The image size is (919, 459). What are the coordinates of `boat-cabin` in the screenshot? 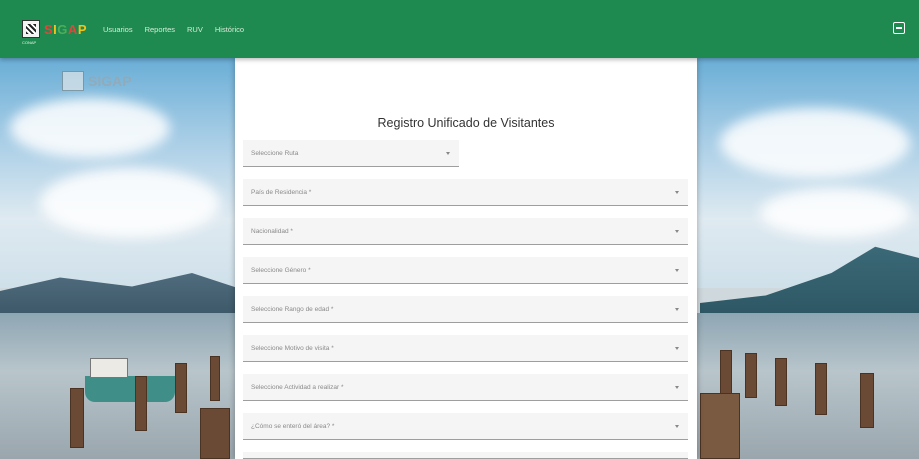 It's located at (109, 368).